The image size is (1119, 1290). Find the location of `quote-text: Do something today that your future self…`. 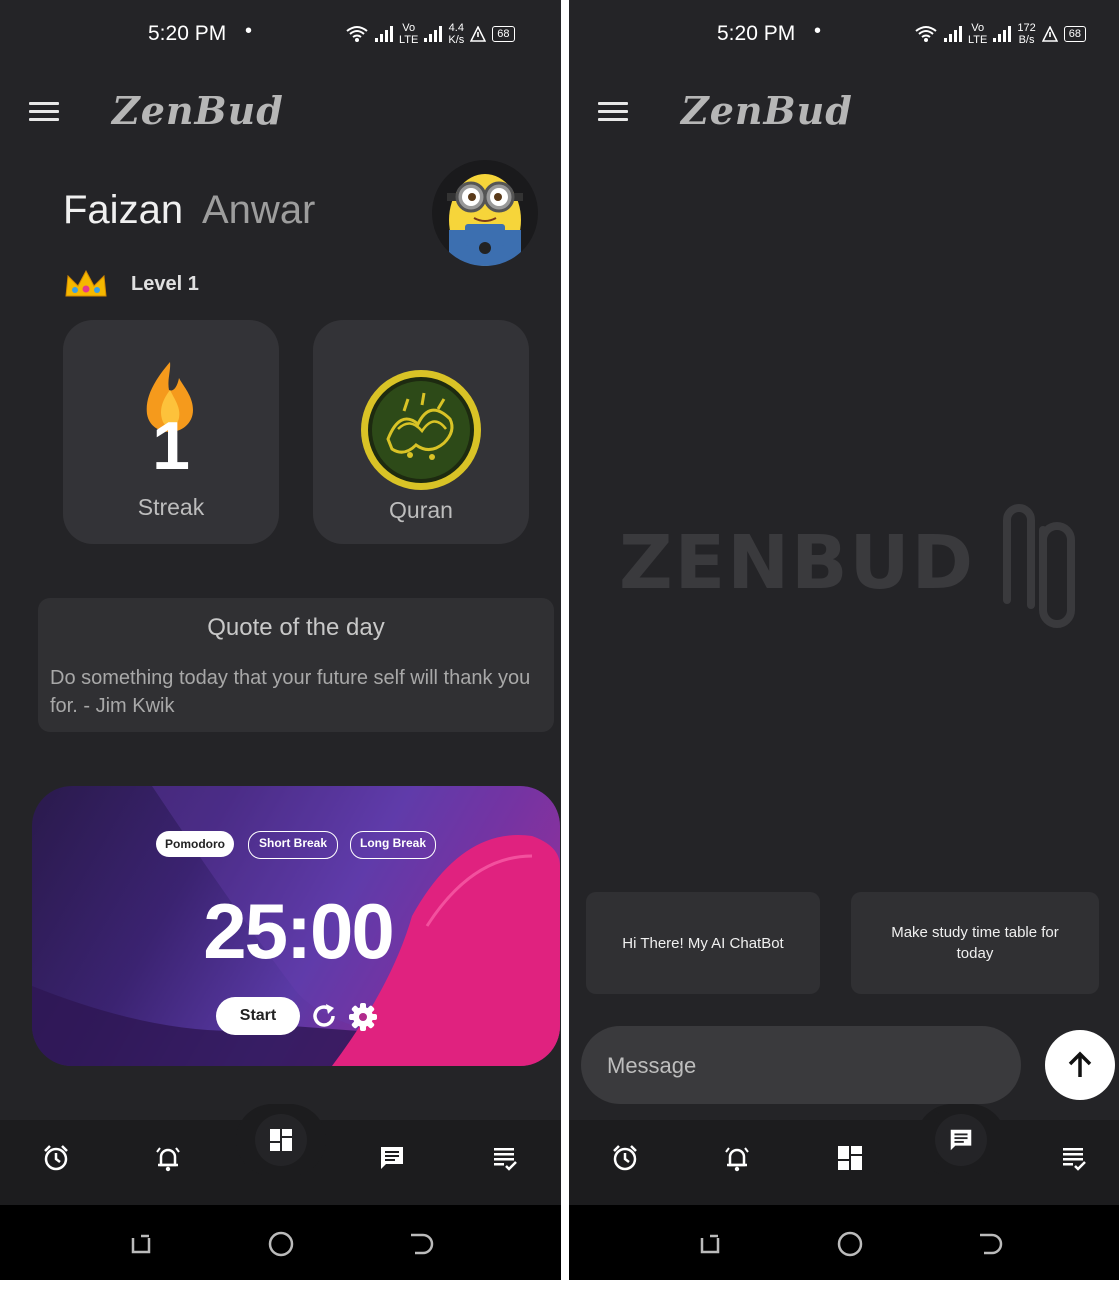

quote-text: Do something today that your future self… is located at coordinates (290, 692).